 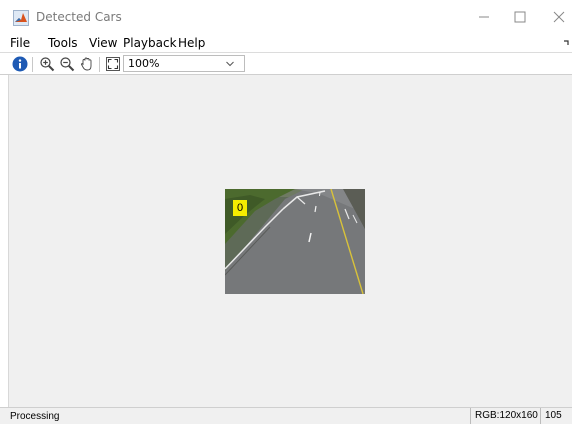 What do you see at coordinates (230, 64) in the screenshot?
I see `chevron-down-icon` at bounding box center [230, 64].